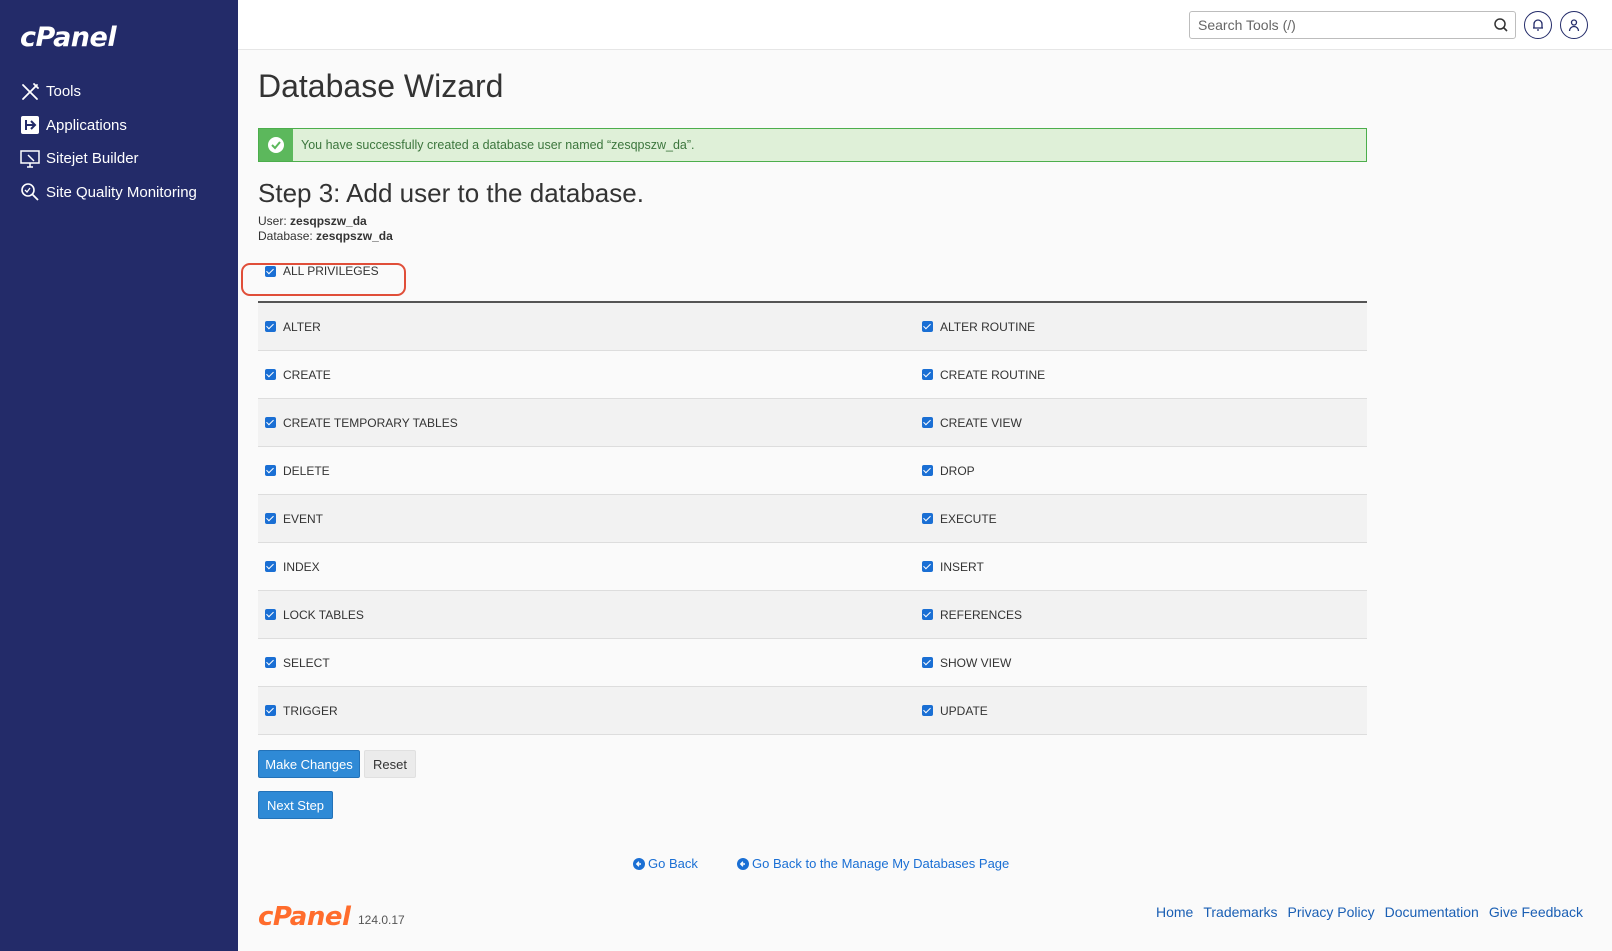  Describe the element at coordinates (451, 193) in the screenshot. I see `step-title: Step 3: Add user to the database.` at that location.